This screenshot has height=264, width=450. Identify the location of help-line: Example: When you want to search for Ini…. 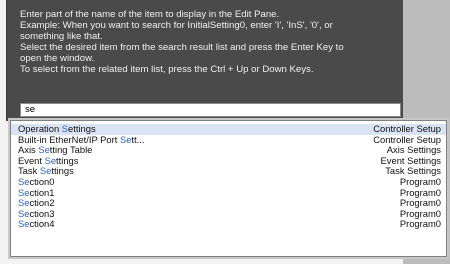
(176, 25).